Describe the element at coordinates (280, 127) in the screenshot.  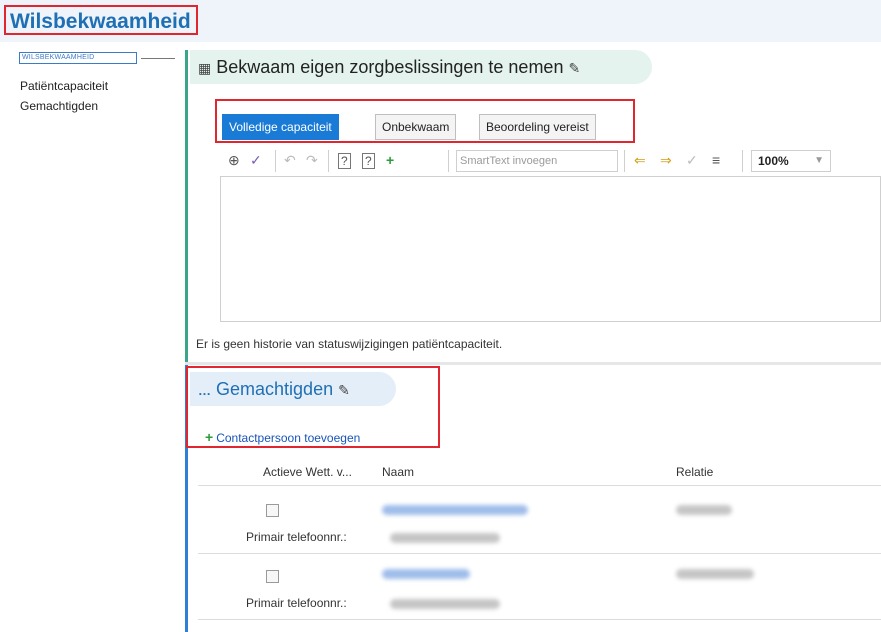
I see `tab-volledige-capaciteit: Volledige capaciteit` at that location.